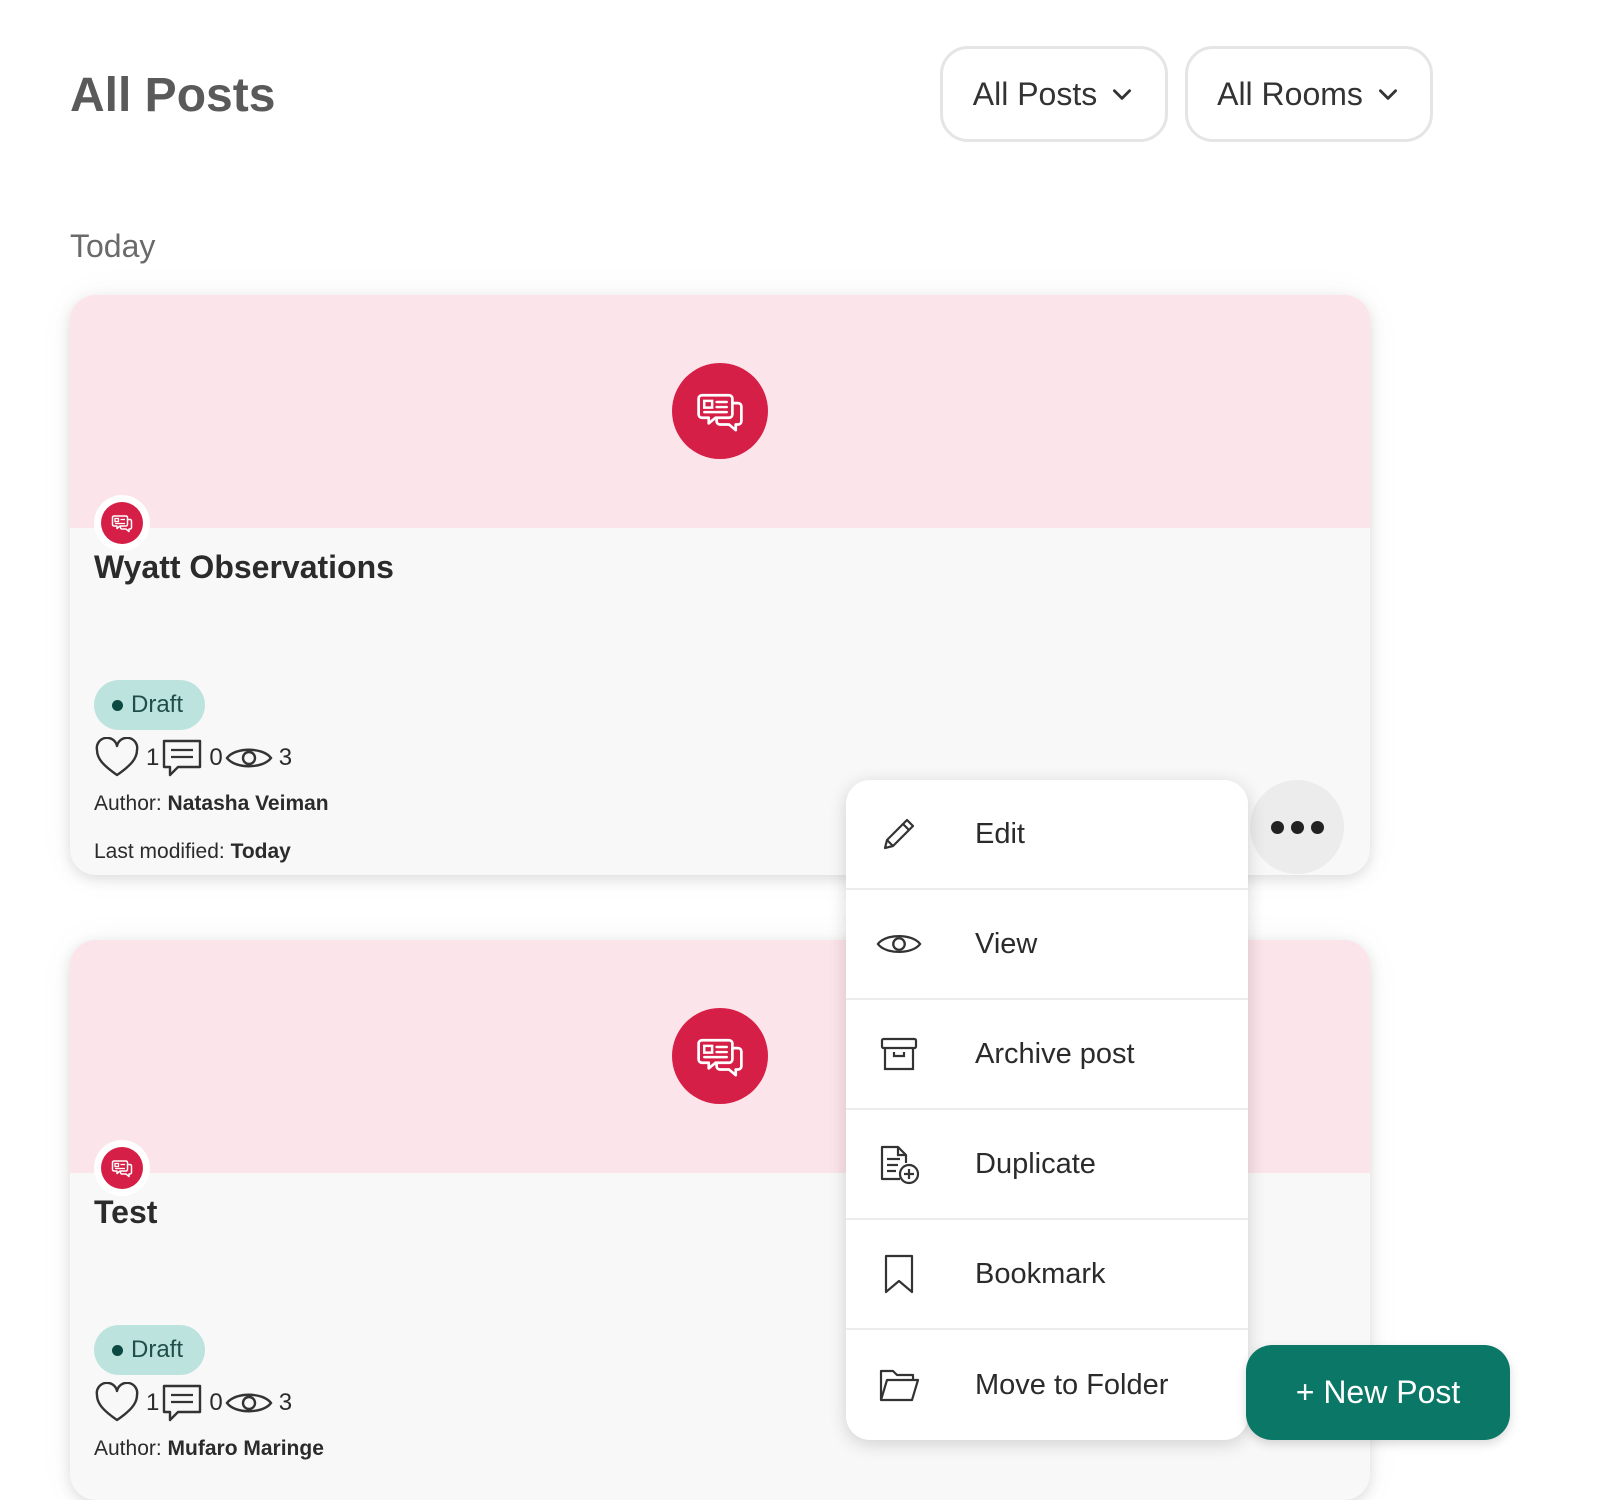  What do you see at coordinates (244, 567) in the screenshot?
I see `post-title: Wyatt Observations` at bounding box center [244, 567].